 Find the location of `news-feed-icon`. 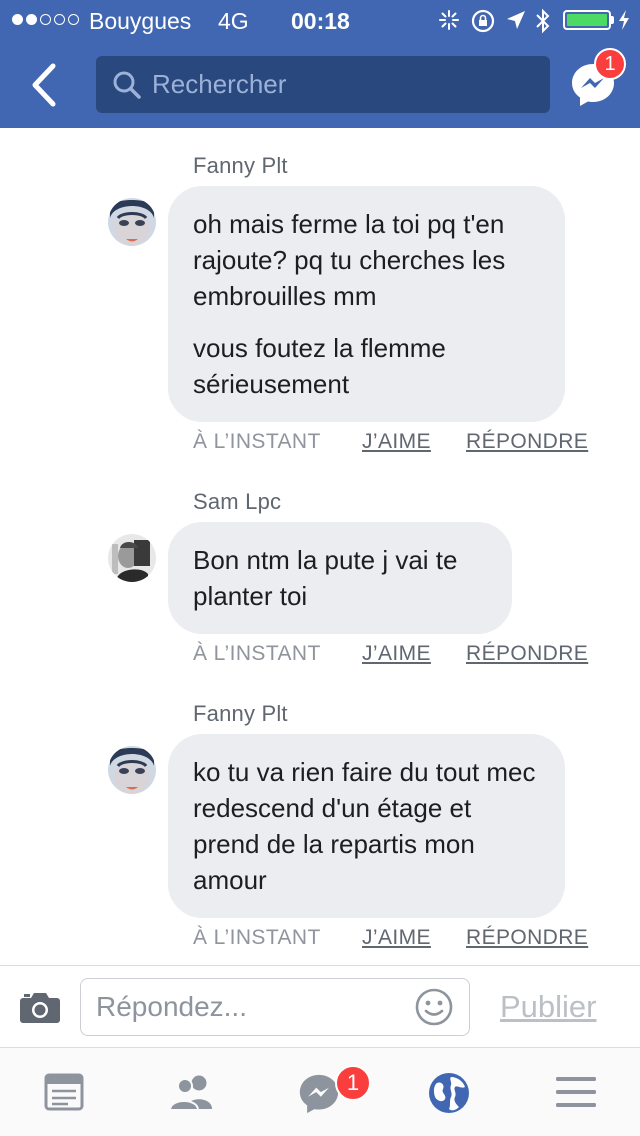

news-feed-icon is located at coordinates (64, 1092).